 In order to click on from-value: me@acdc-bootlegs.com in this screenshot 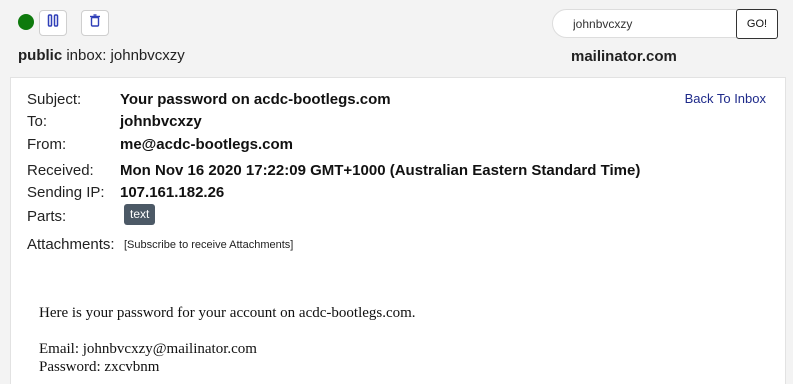, I will do `click(206, 144)`.